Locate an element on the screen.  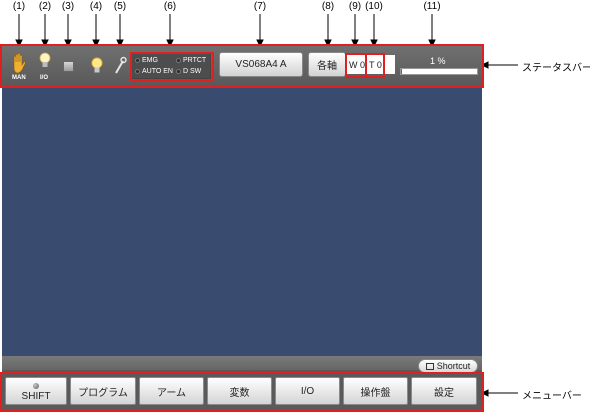
callout-2: (2) is located at coordinates (45, 6).